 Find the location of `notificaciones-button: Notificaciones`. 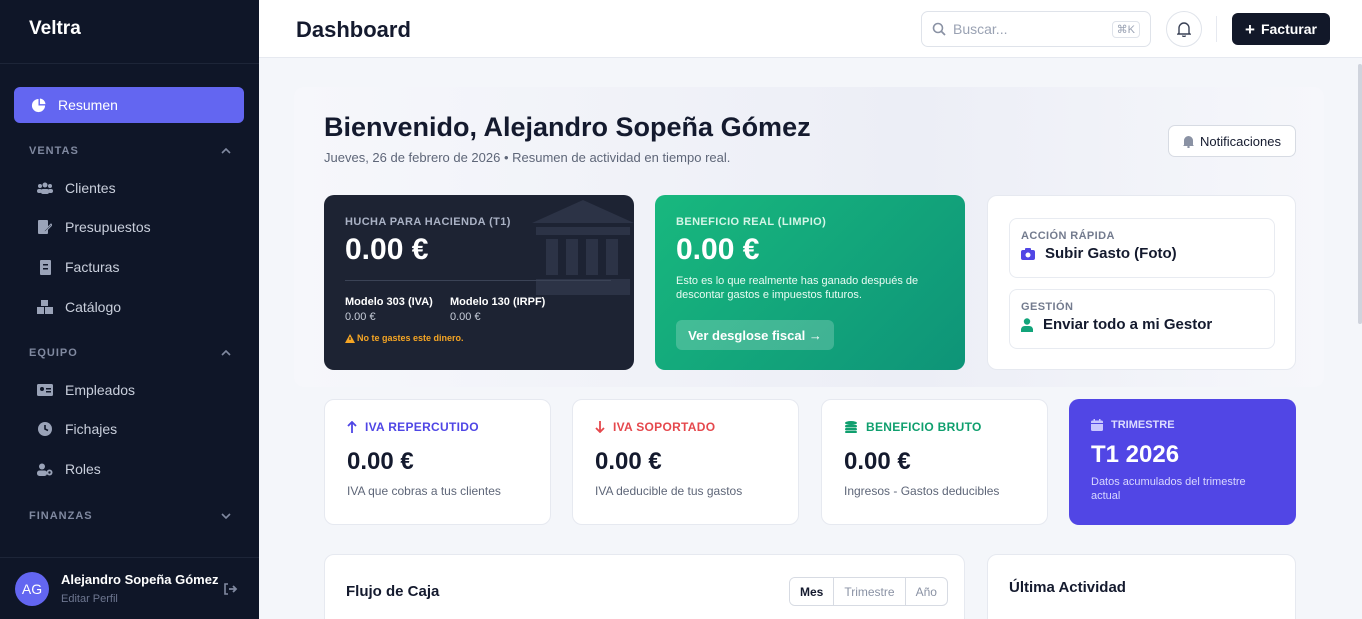

notificaciones-button: Notificaciones is located at coordinates (1232, 141).